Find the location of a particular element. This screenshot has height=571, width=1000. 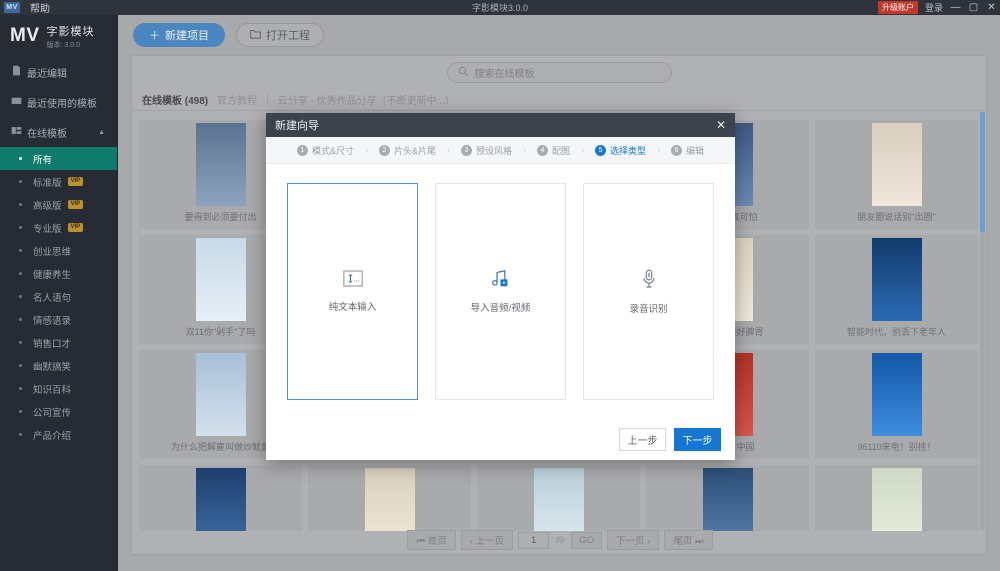

sidebar-subitem: 高级版 VIP is located at coordinates (58, 204).